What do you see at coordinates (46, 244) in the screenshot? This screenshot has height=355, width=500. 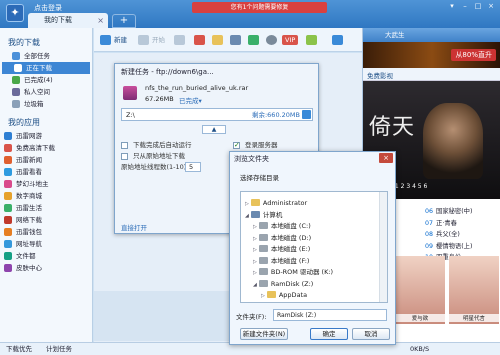 I see `sidebar-item: 网址导航` at bounding box center [46, 244].